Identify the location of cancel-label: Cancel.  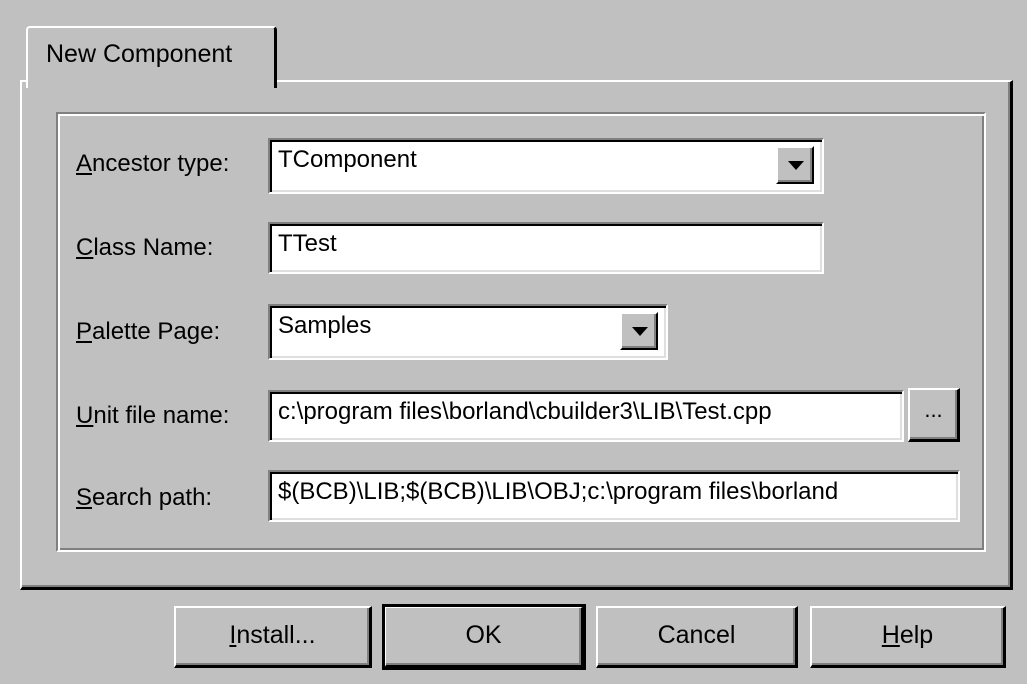
(696, 635).